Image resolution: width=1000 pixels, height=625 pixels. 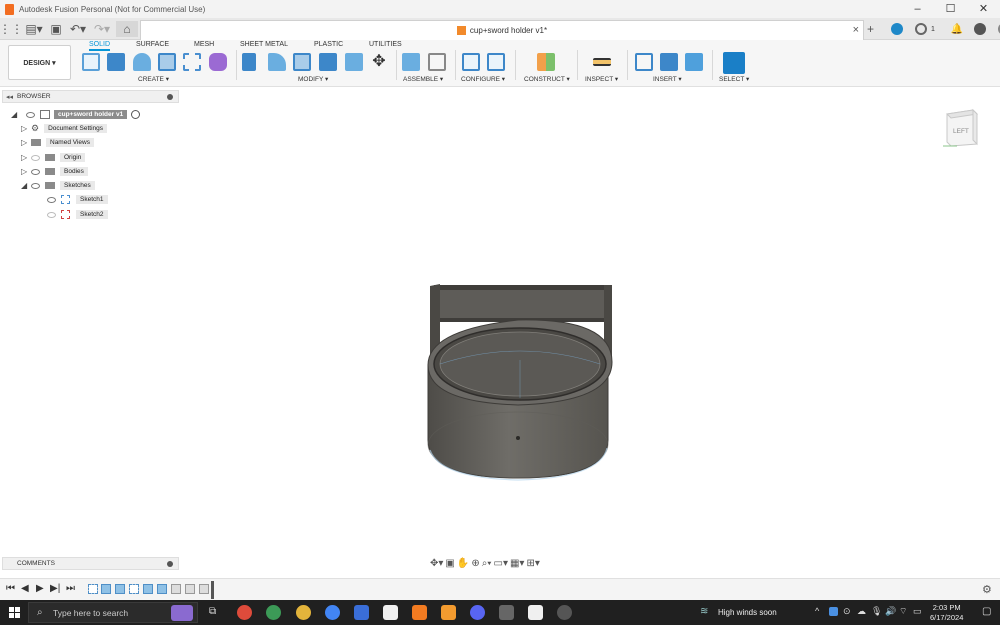 What do you see at coordinates (856, 30) in the screenshot?
I see `close-tab-icon: ×` at bounding box center [856, 30].